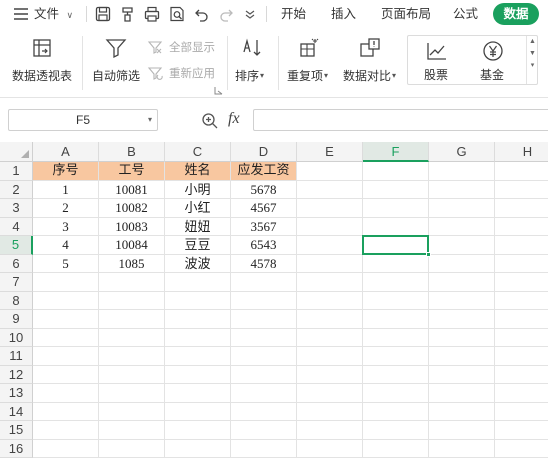 The height and width of the screenshot is (458, 548). I want to click on cell-a13, so click(66, 393).